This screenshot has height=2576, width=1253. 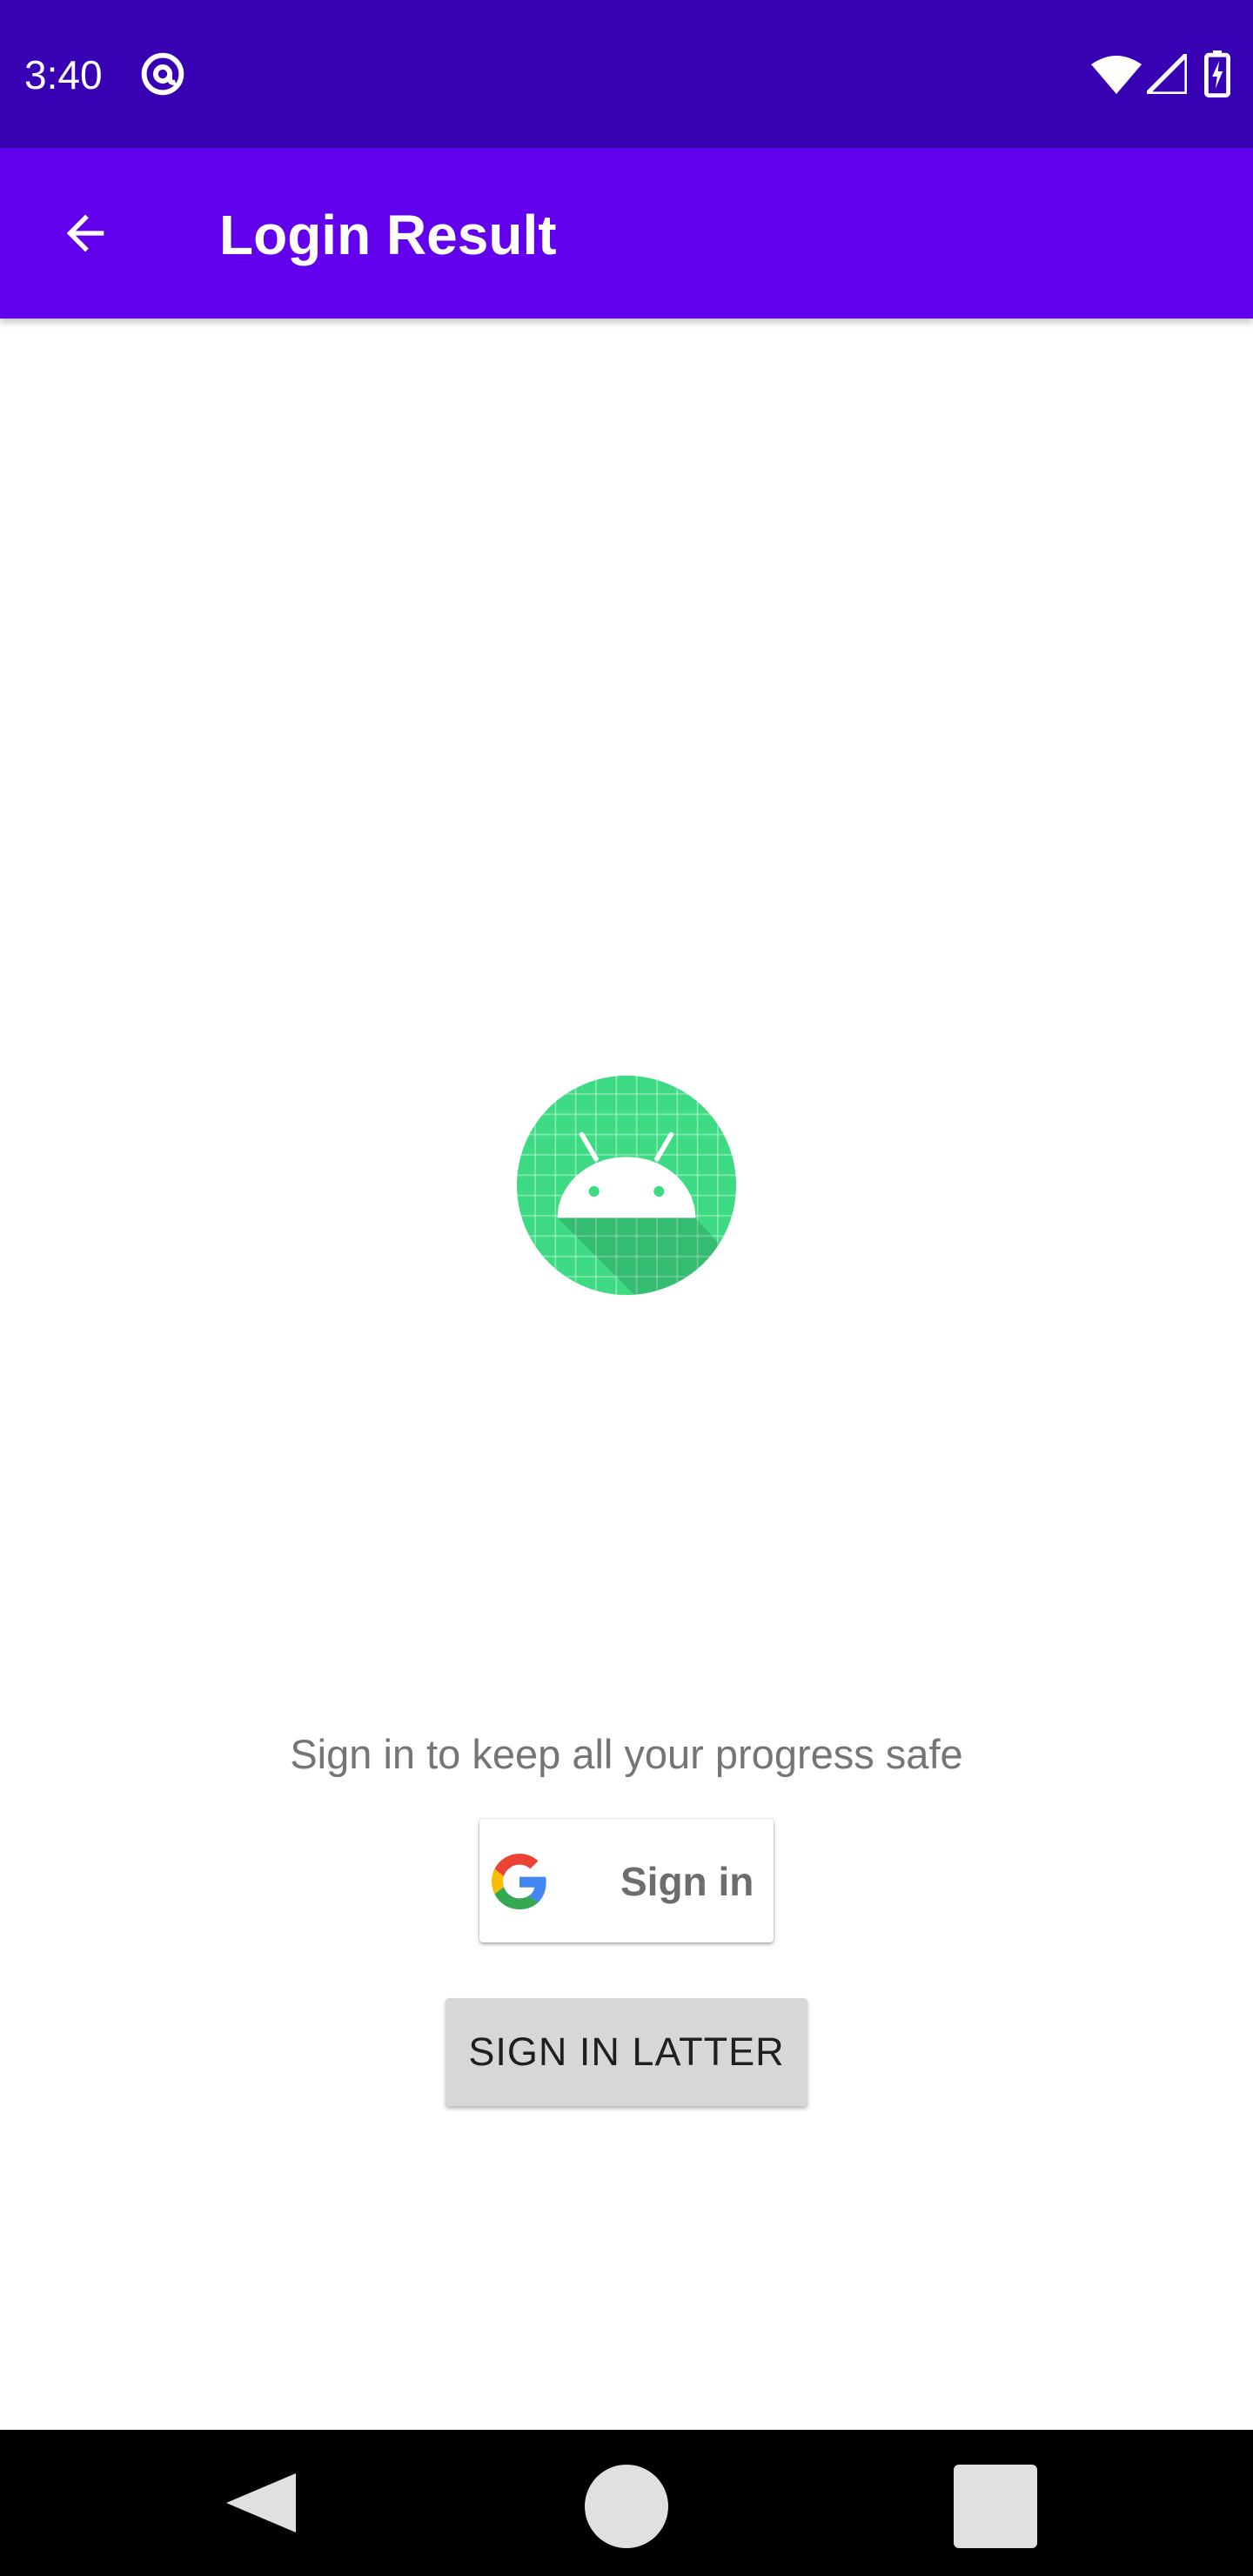 What do you see at coordinates (162, 74) in the screenshot?
I see `at-sign-icon` at bounding box center [162, 74].